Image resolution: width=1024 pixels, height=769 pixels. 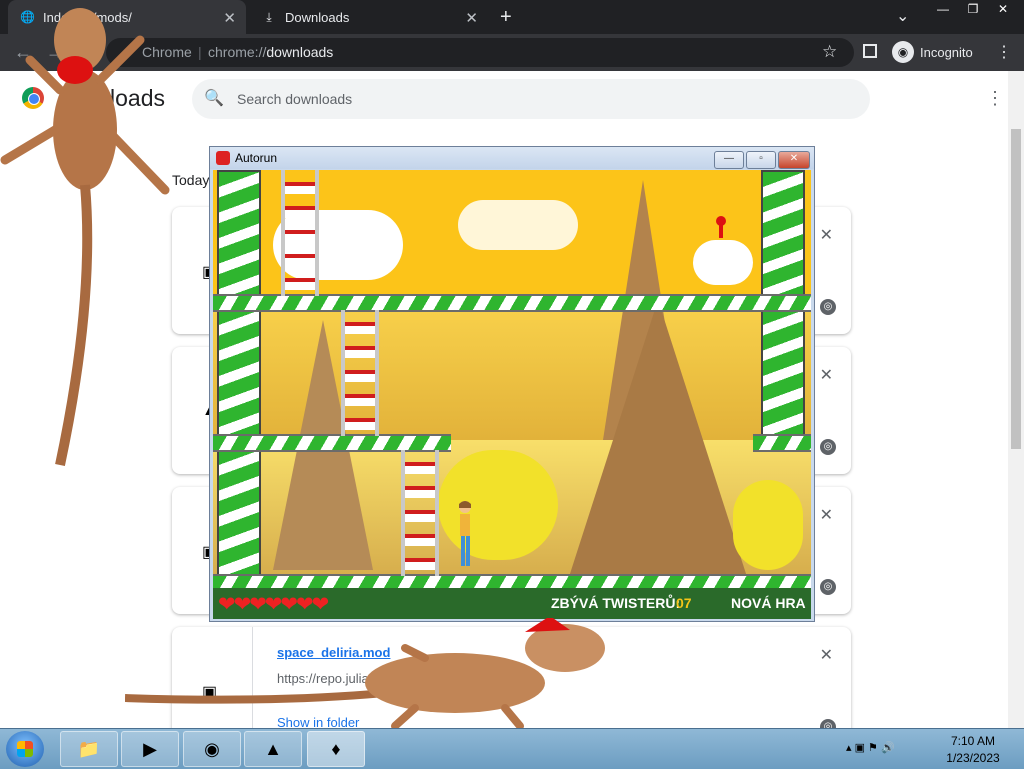 I want to click on page-scrollbar, so click(x=1016, y=399).